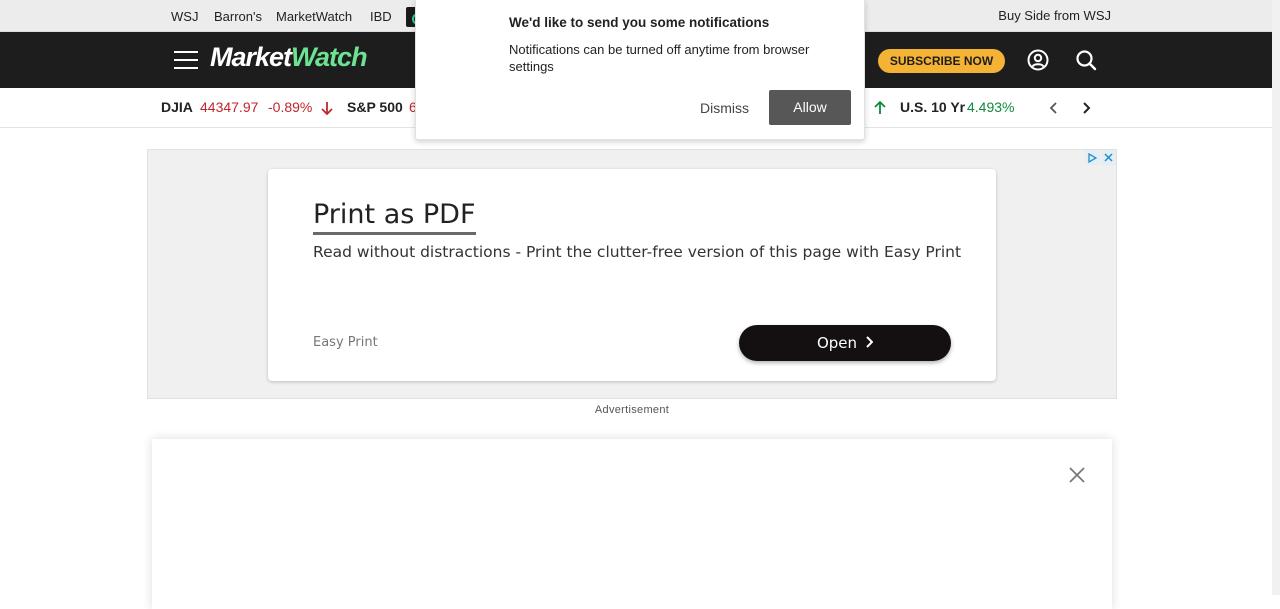 This screenshot has height=609, width=1280. I want to click on ticker-prev-icon, so click(1054, 108).